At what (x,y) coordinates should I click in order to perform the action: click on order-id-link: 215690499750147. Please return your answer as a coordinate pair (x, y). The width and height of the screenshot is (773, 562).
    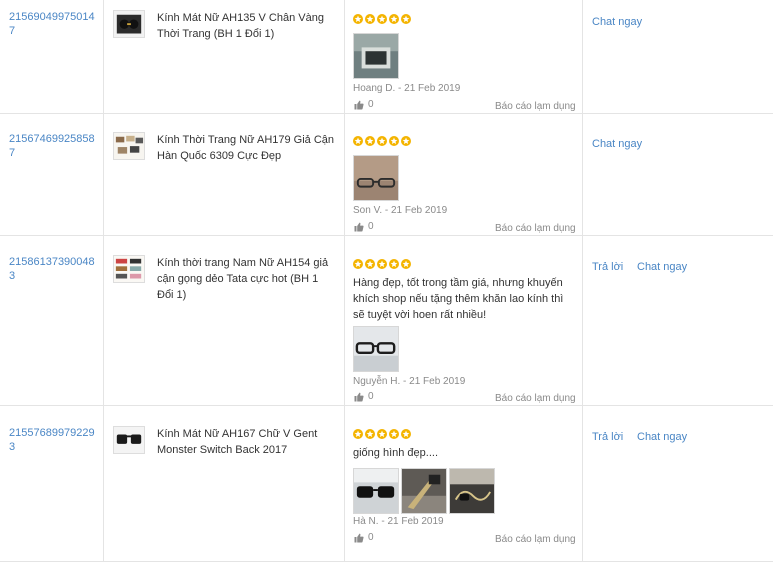
    Looking at the image, I should click on (54, 24).